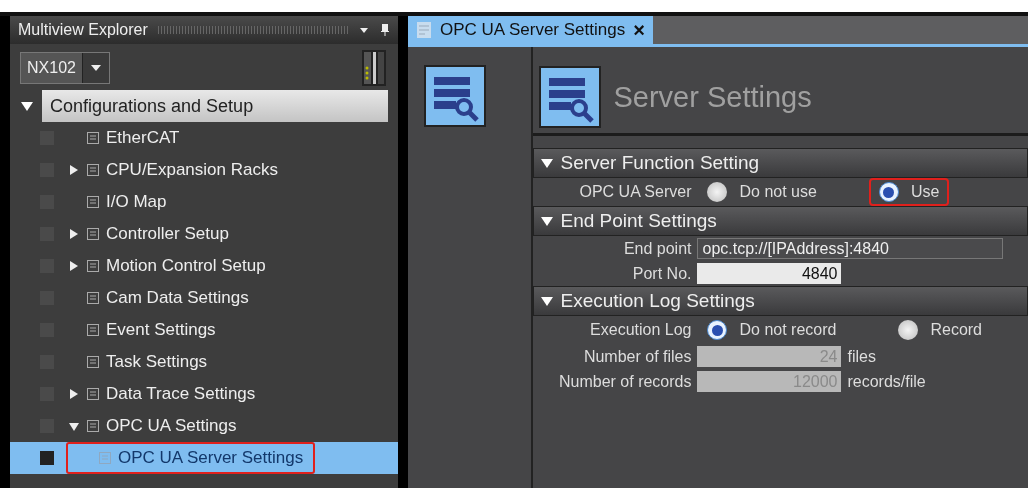 The image size is (1028, 488). I want to click on field-label: OPC UA Server, so click(635, 192).